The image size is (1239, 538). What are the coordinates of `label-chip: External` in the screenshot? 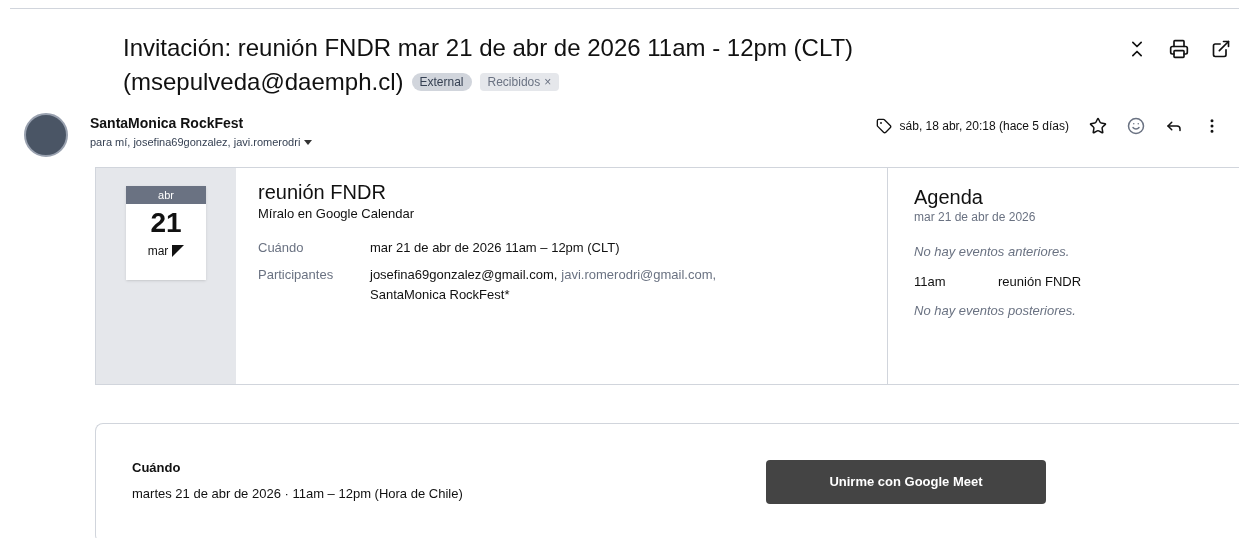 It's located at (441, 82).